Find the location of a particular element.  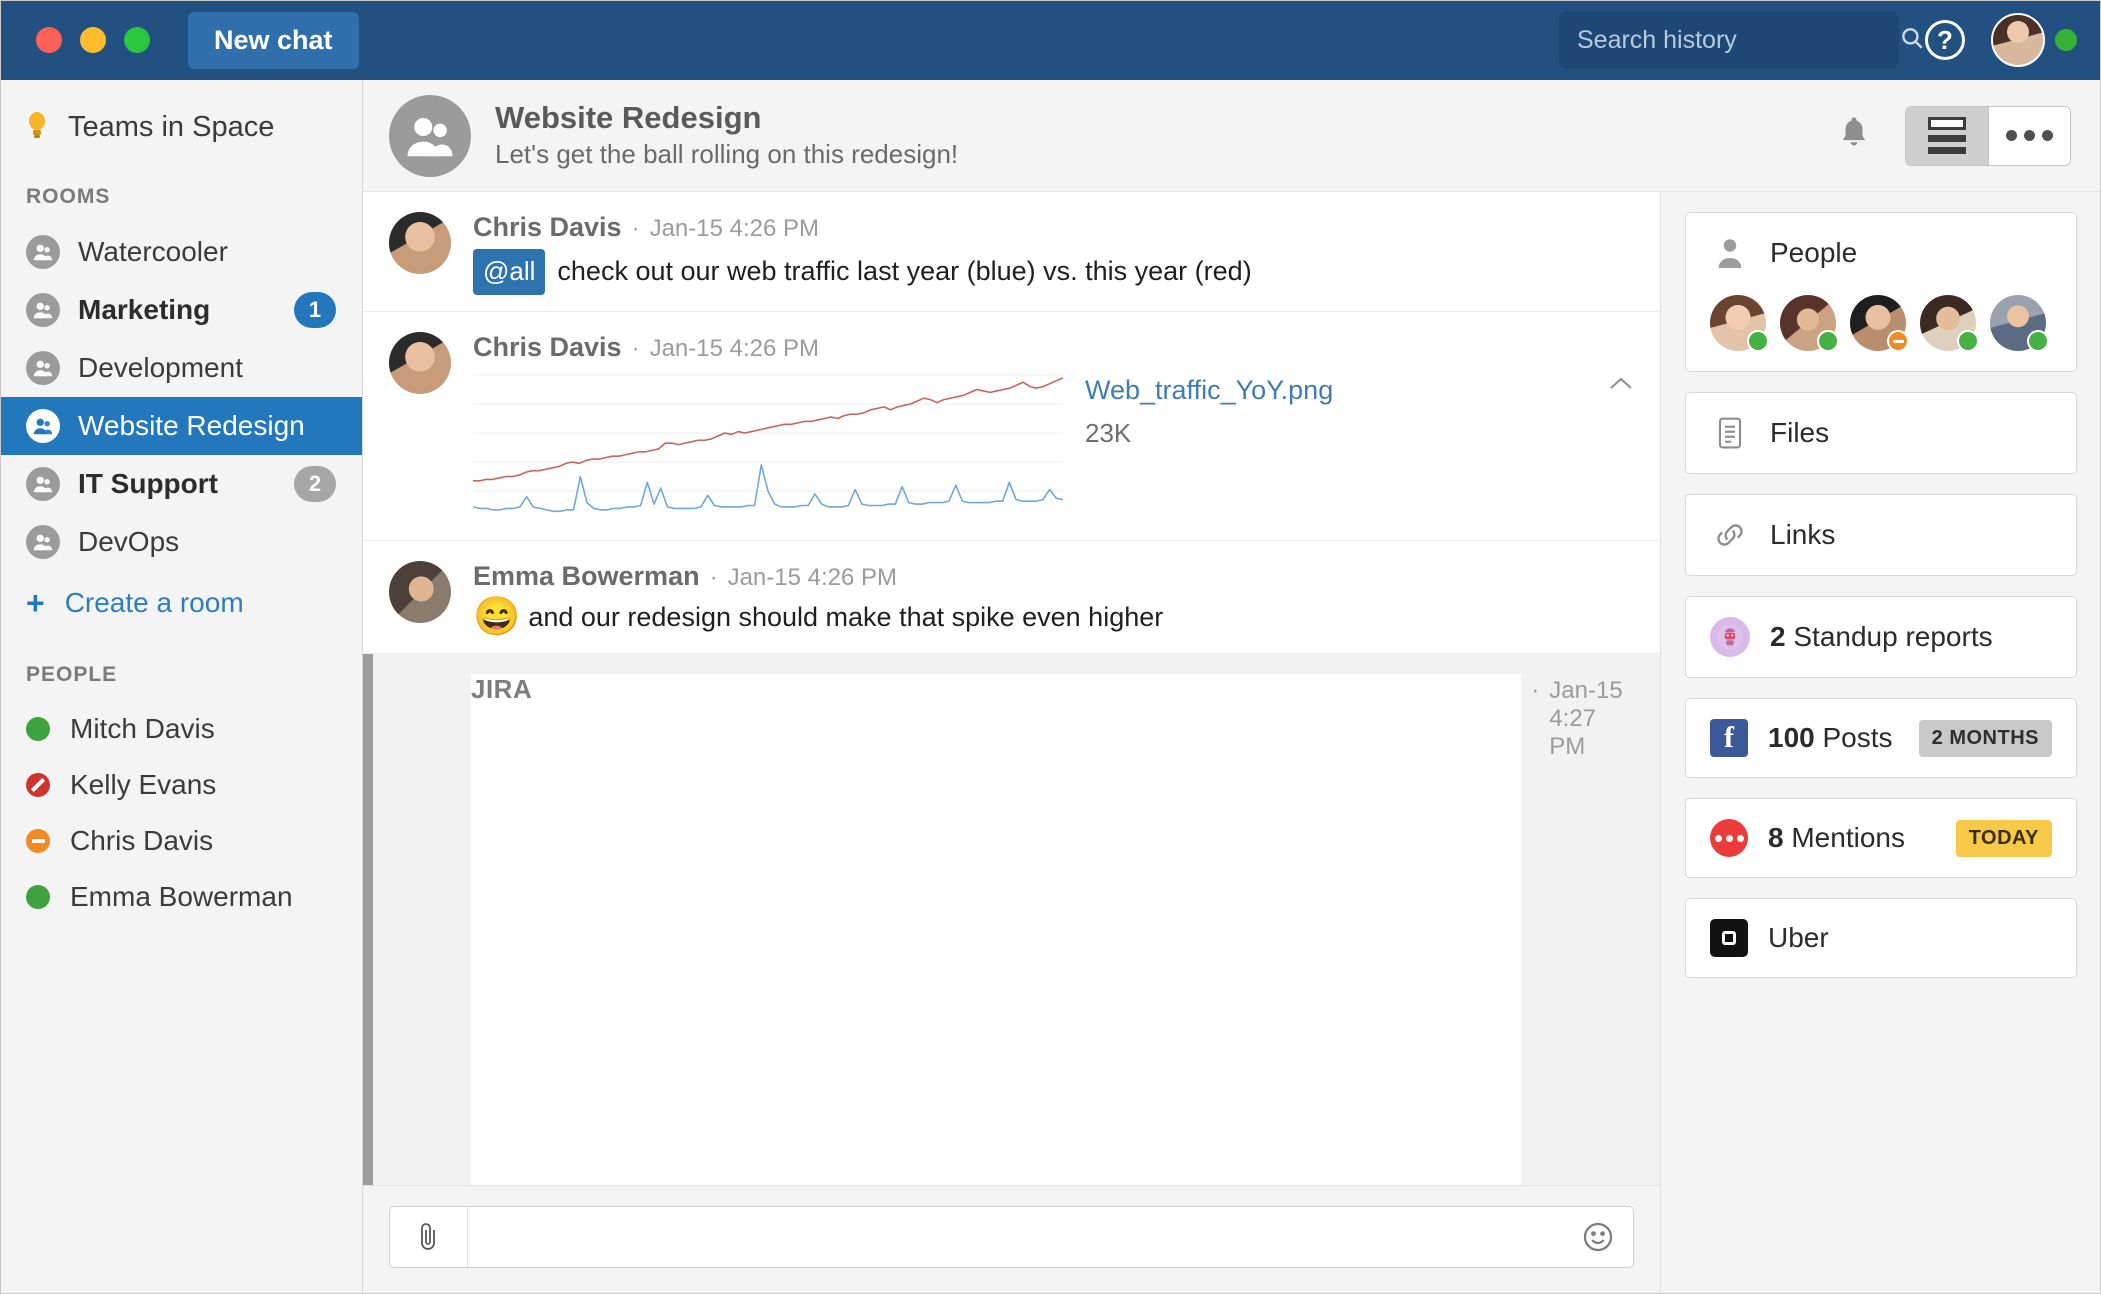

mentions-period-badge: TODAY is located at coordinates (2003, 838).